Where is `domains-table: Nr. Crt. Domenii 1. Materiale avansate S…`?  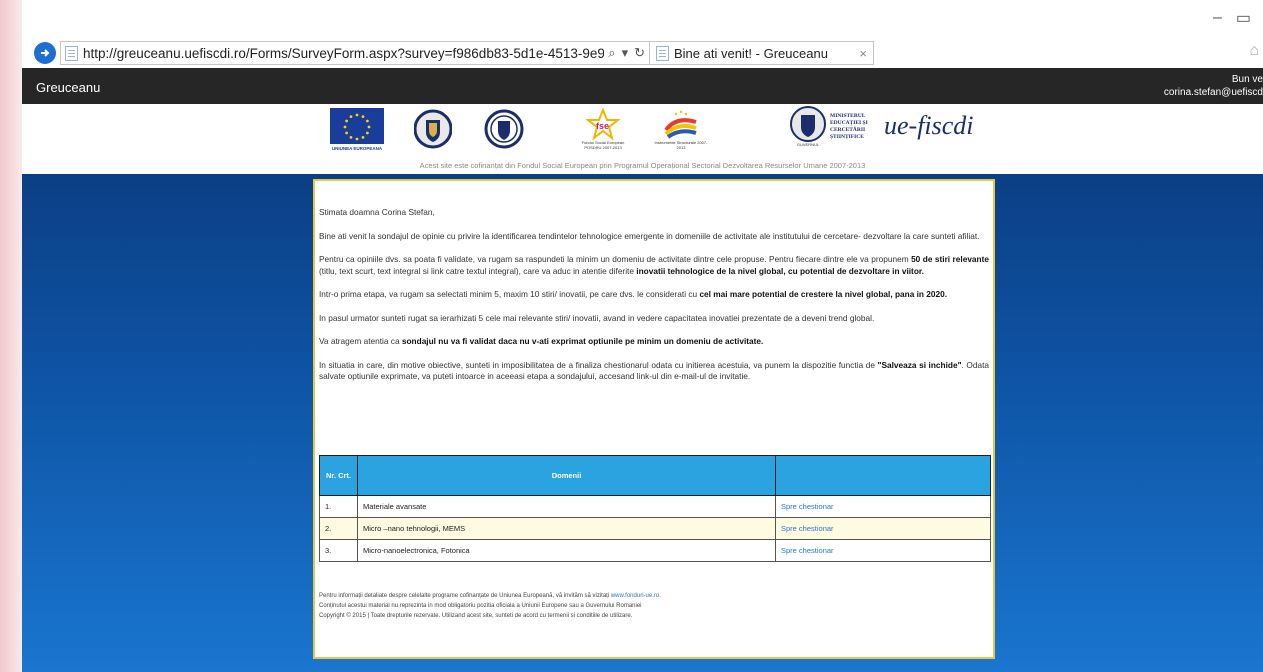
domains-table: Nr. Crt. Domenii 1. Materiale avansate S… is located at coordinates (655, 508).